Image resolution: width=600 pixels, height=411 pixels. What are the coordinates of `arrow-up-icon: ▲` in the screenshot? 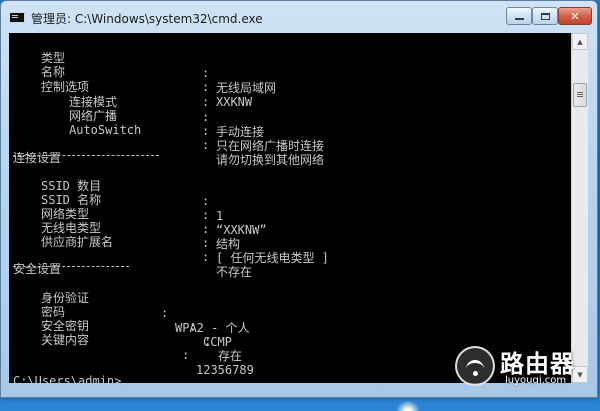 It's located at (580, 41).